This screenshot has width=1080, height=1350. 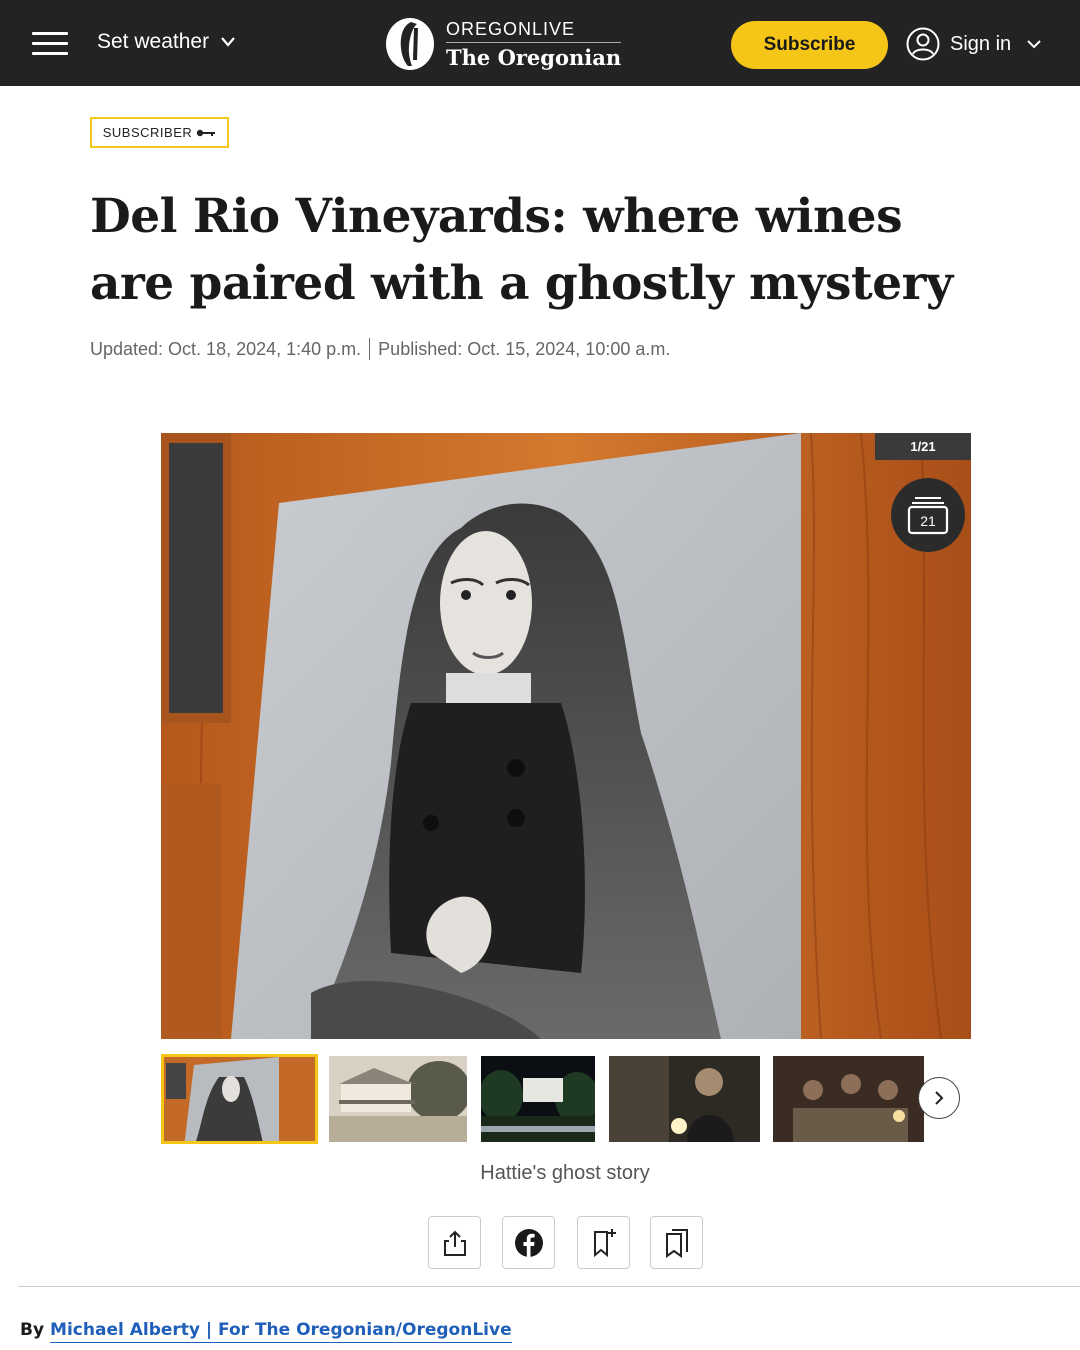 I want to click on gallery-stack-button: 21, so click(x=928, y=515).